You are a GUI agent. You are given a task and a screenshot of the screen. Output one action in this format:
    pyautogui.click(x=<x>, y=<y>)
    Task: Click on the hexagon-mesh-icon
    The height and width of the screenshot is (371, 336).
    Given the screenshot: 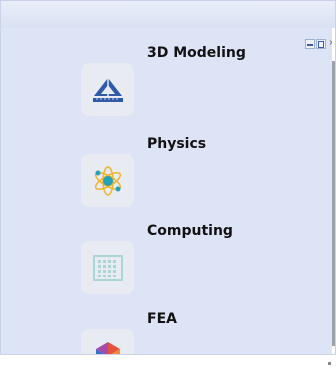 What is the action you would take?
    pyautogui.click(x=107, y=347)
    